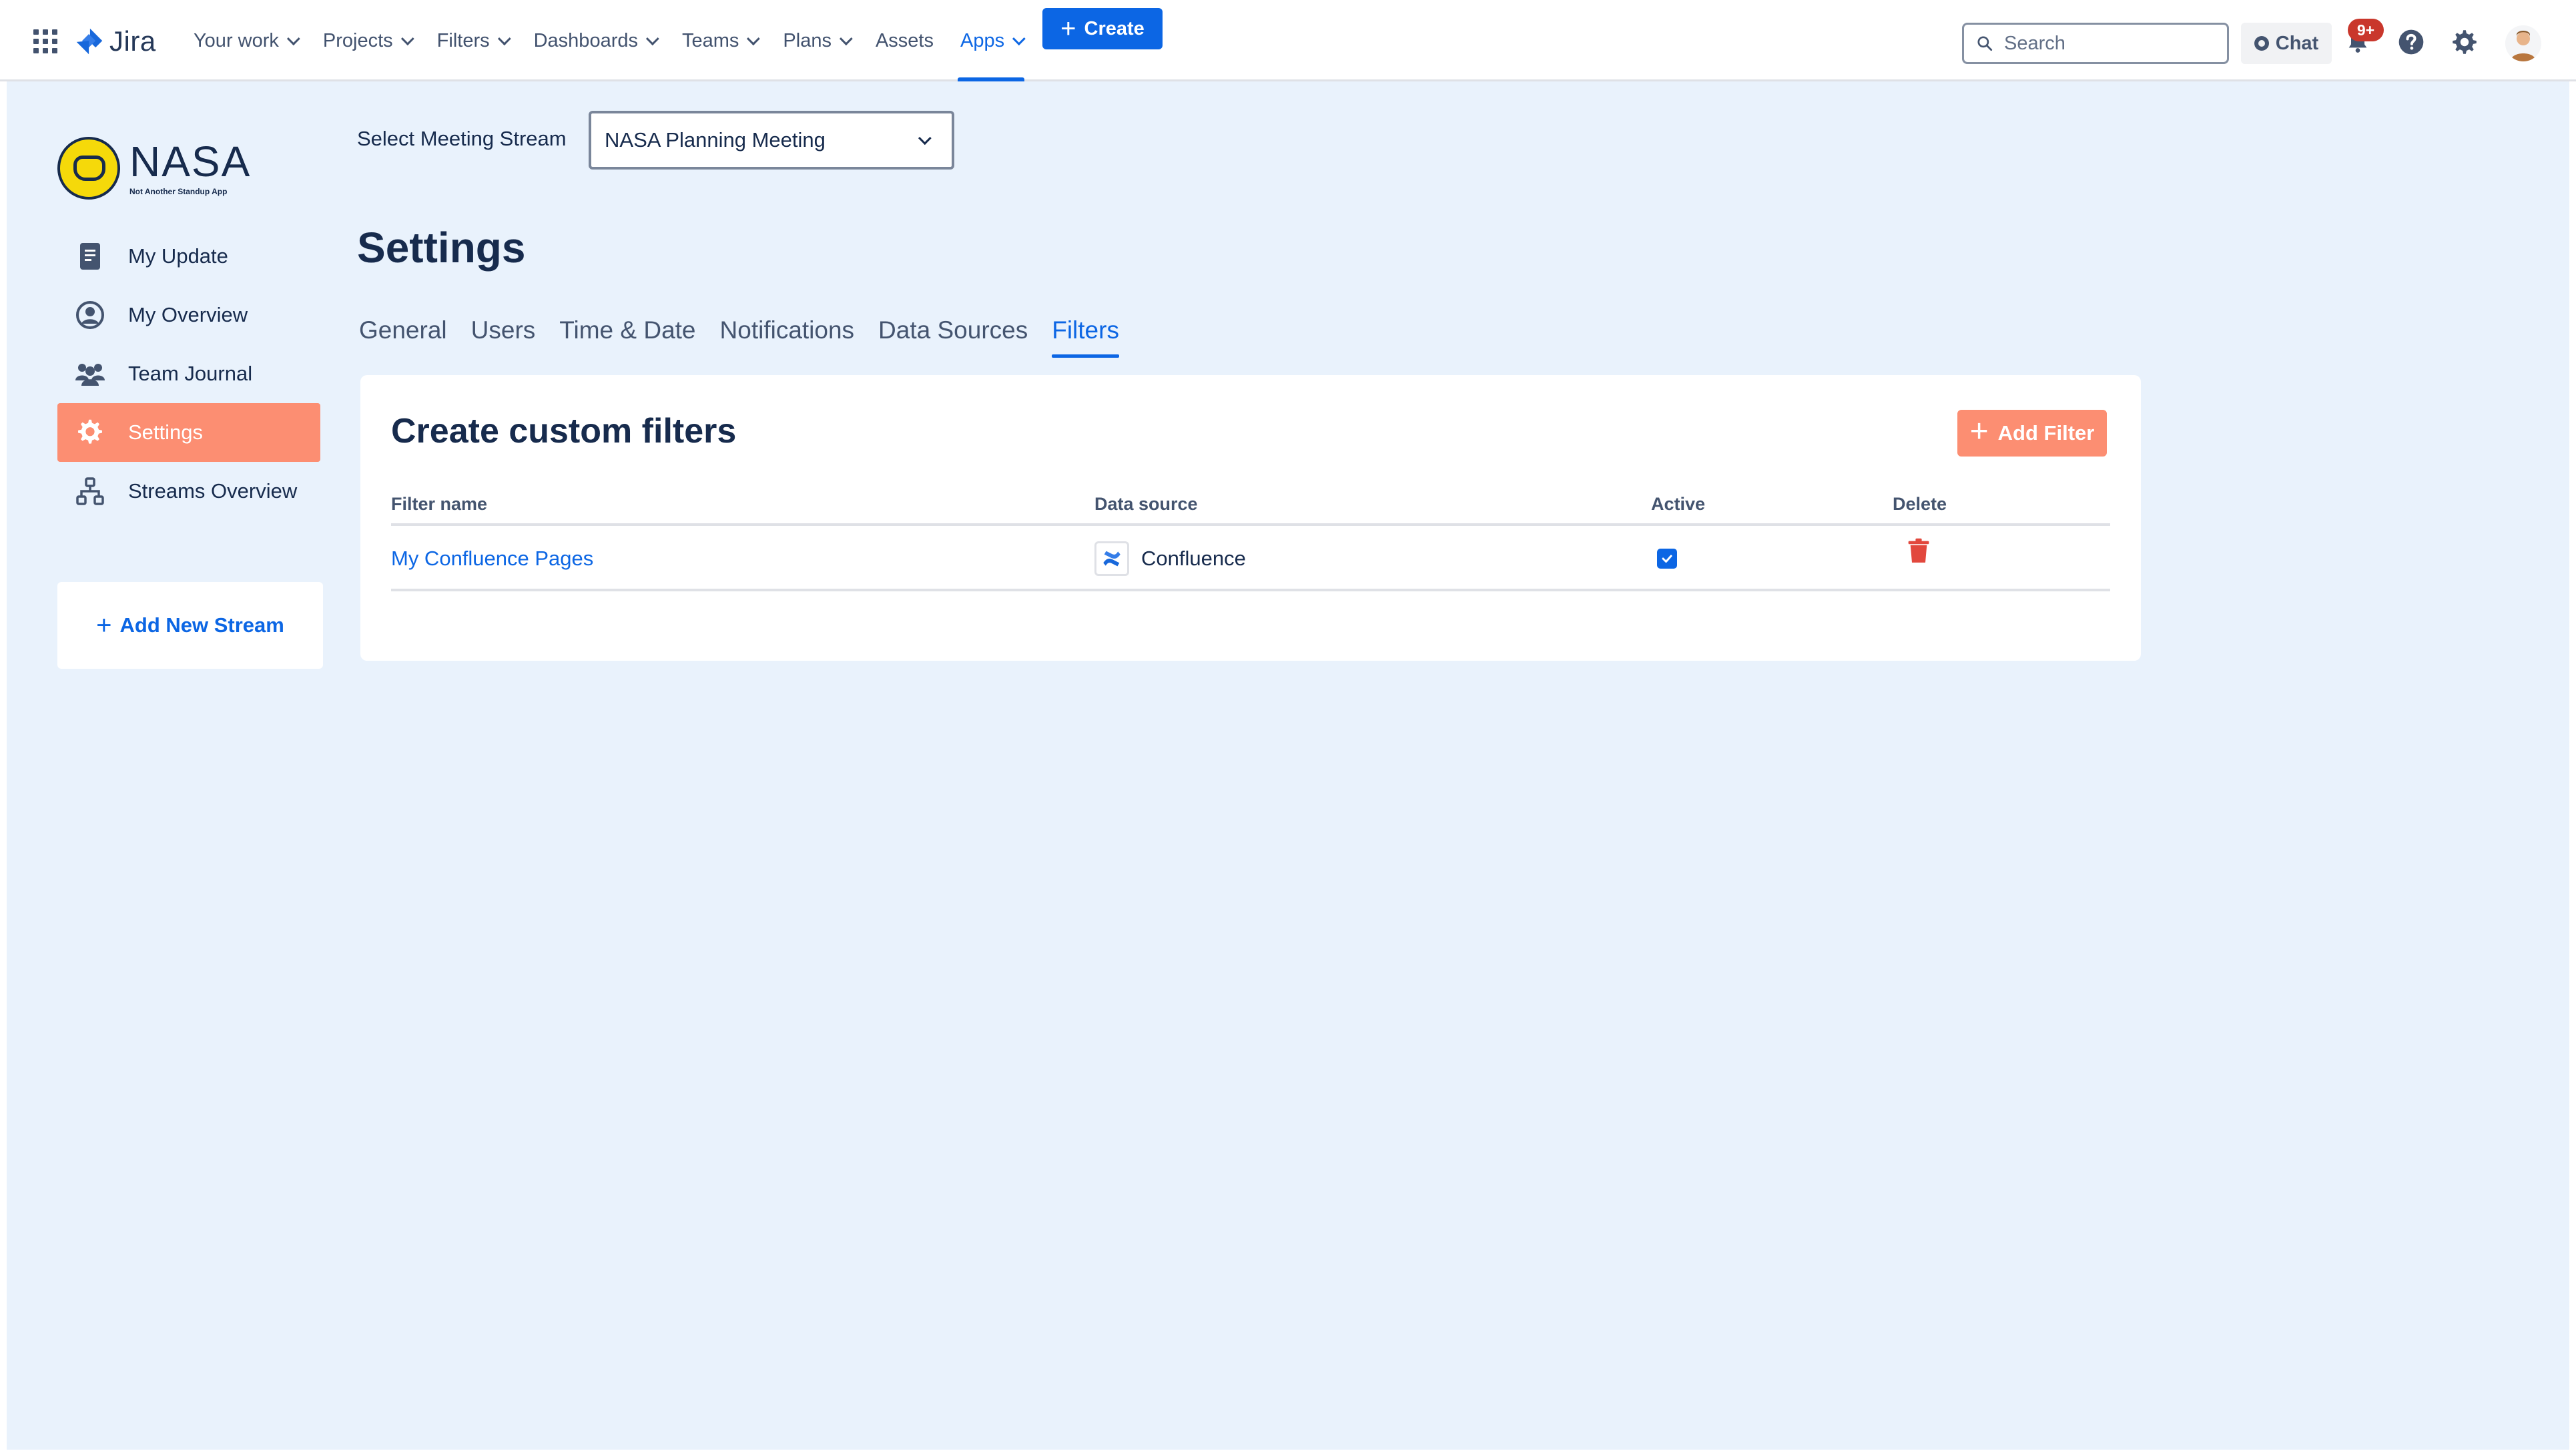 The width and height of the screenshot is (2576, 1455). I want to click on hierarchy-icon, so click(90, 491).